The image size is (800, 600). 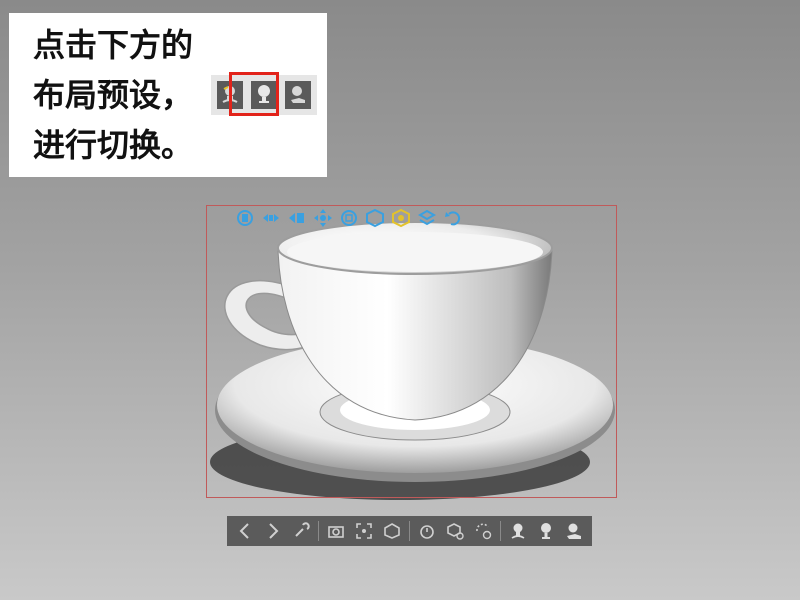 What do you see at coordinates (301, 531) in the screenshot?
I see `wrench-icon` at bounding box center [301, 531].